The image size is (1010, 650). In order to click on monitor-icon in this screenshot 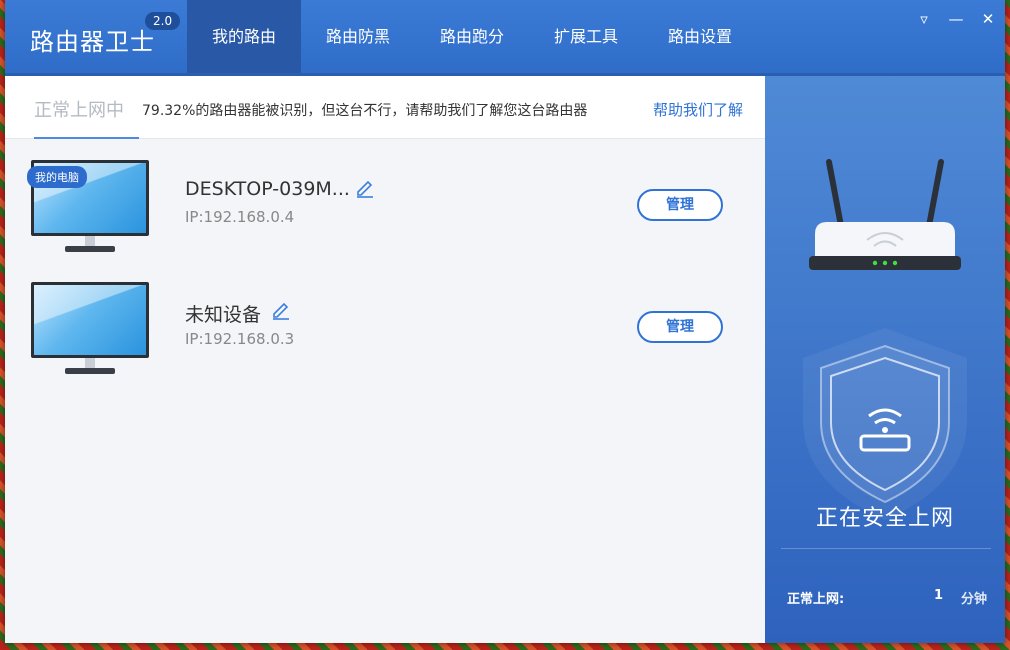, I will do `click(90, 330)`.